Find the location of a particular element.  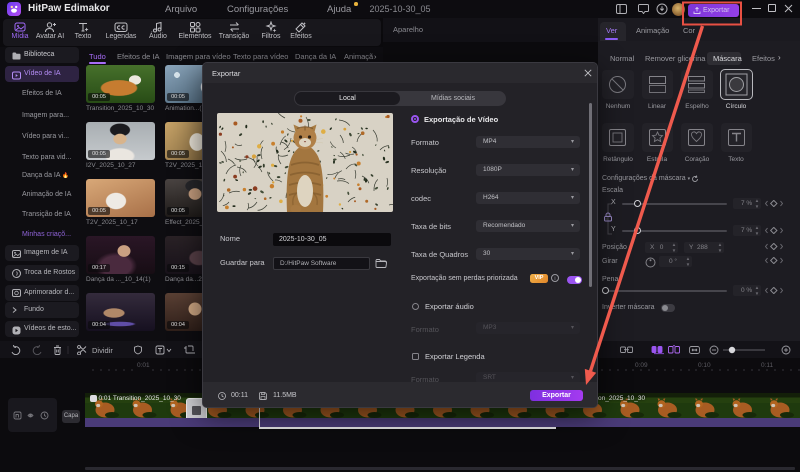

svg-text: 0:10 is located at coordinates (704, 365).